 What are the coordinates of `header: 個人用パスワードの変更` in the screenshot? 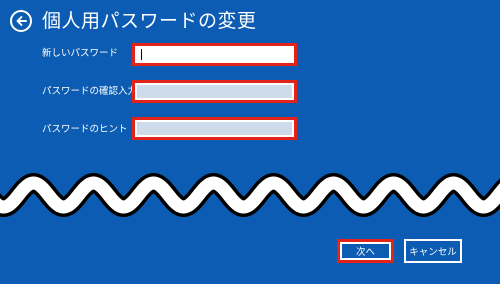 It's located at (133, 21).